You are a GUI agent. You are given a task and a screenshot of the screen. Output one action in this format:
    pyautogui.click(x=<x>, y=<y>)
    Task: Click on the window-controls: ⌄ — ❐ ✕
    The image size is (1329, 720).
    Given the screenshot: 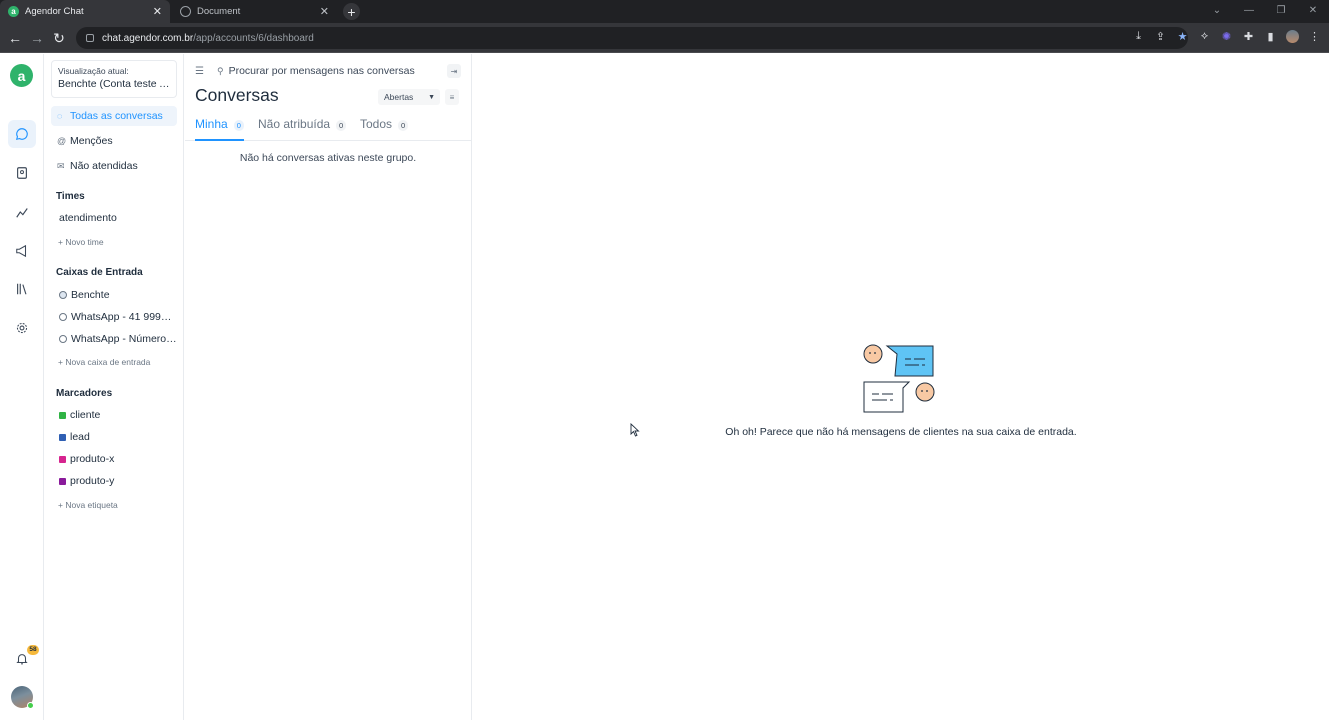 What is the action you would take?
    pyautogui.click(x=1265, y=11)
    